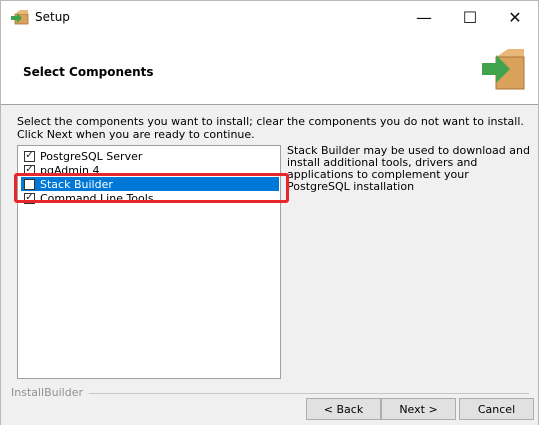 This screenshot has width=539, height=425. I want to click on back-button: < Back, so click(343, 409).